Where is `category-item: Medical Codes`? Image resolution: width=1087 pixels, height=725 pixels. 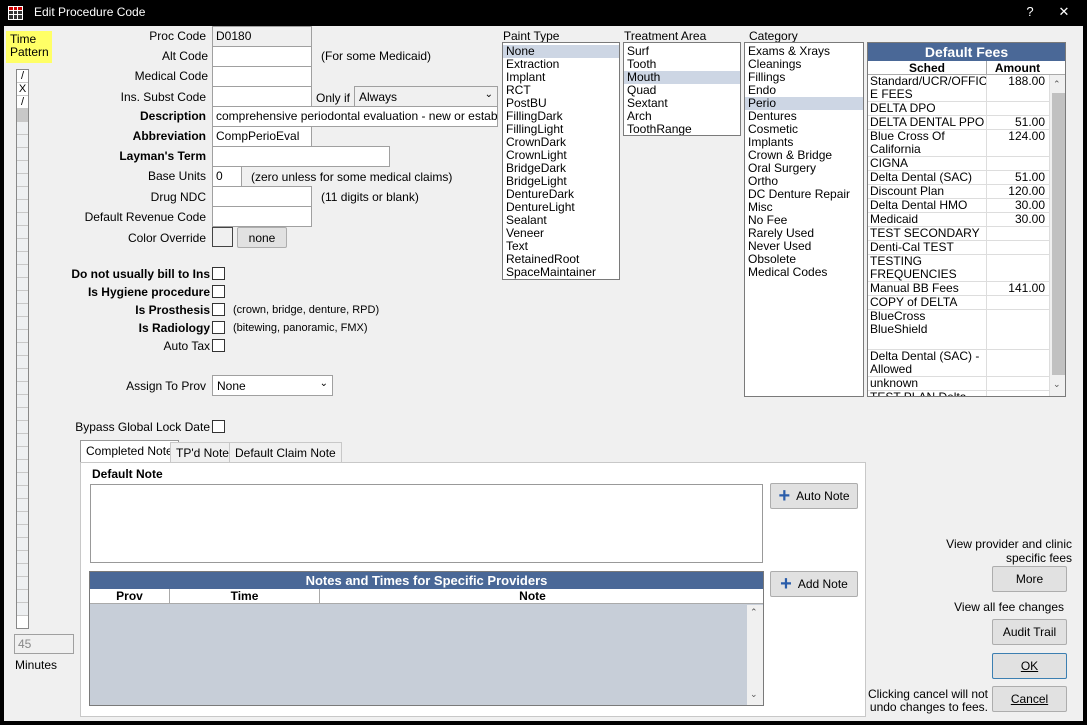 category-item: Medical Codes is located at coordinates (804, 272).